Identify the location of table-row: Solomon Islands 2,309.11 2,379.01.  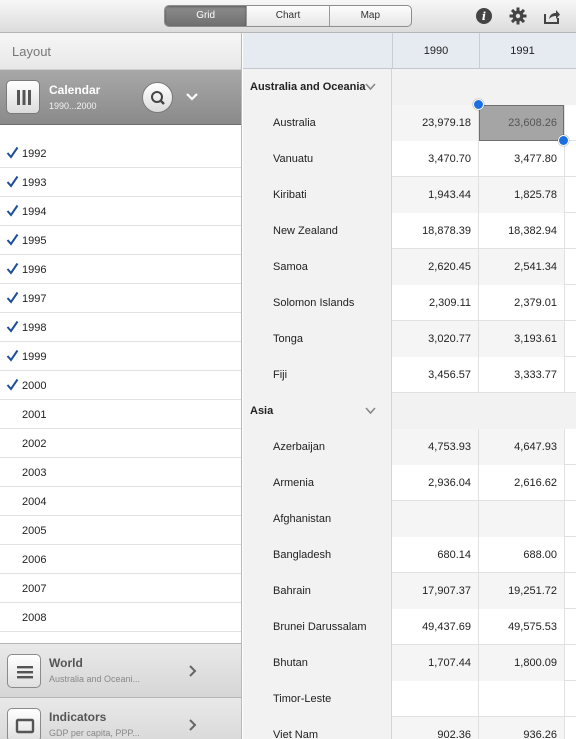
(409, 303).